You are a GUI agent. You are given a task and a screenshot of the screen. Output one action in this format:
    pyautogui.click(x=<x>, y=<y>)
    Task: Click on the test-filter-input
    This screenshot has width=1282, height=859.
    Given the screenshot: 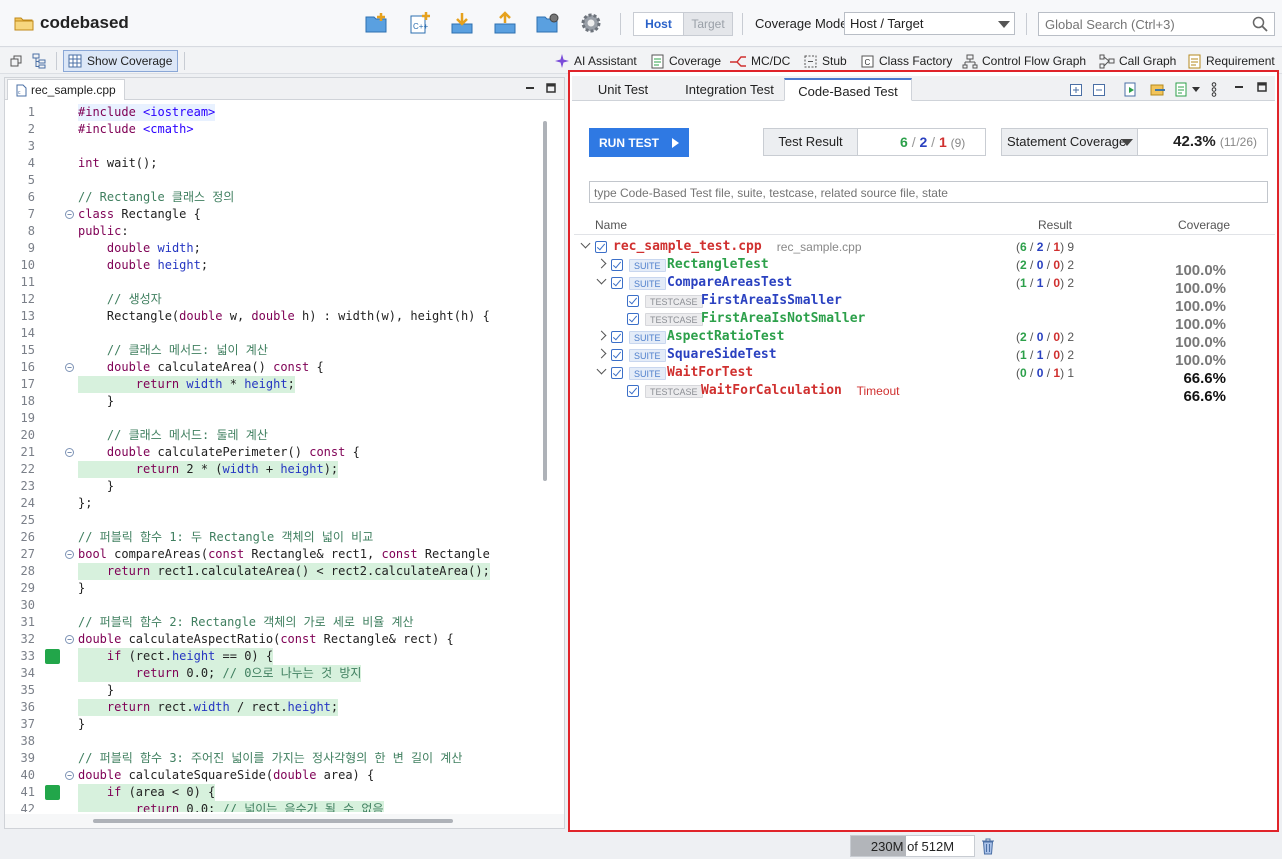 What is the action you would take?
    pyautogui.click(x=924, y=192)
    